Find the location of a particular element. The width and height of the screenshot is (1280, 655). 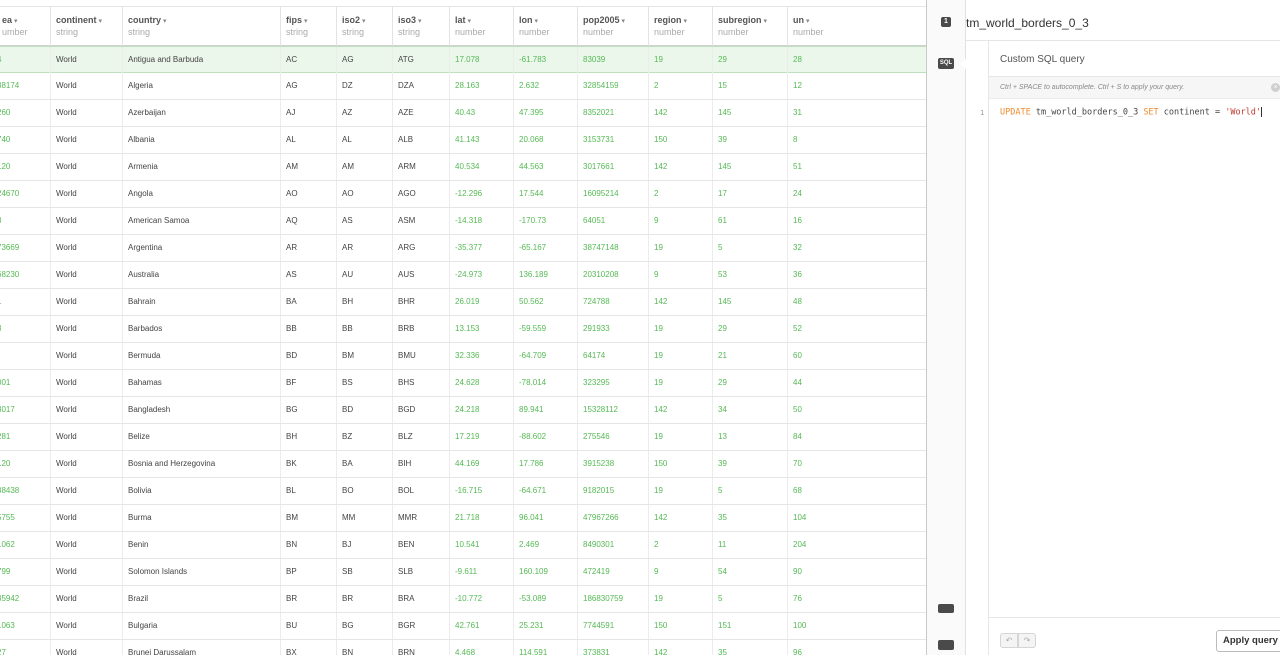

cell-un: 36 is located at coordinates (856, 275).